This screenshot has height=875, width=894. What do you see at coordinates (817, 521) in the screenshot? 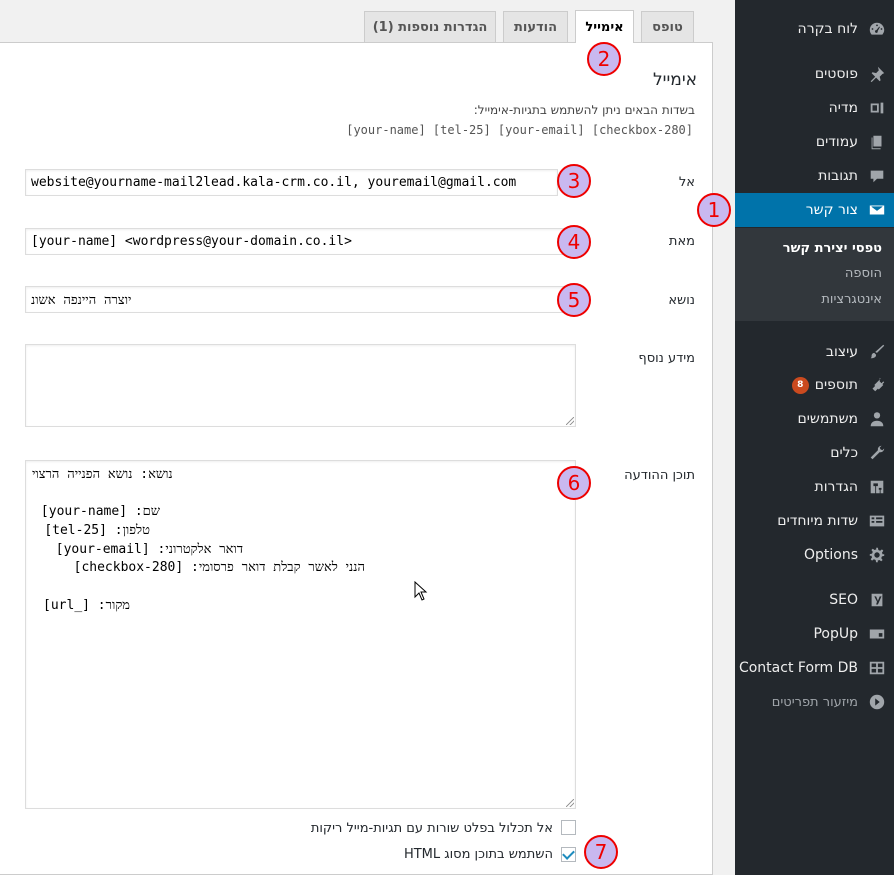
I see `menu-label: שדות מיוחדים` at bounding box center [817, 521].